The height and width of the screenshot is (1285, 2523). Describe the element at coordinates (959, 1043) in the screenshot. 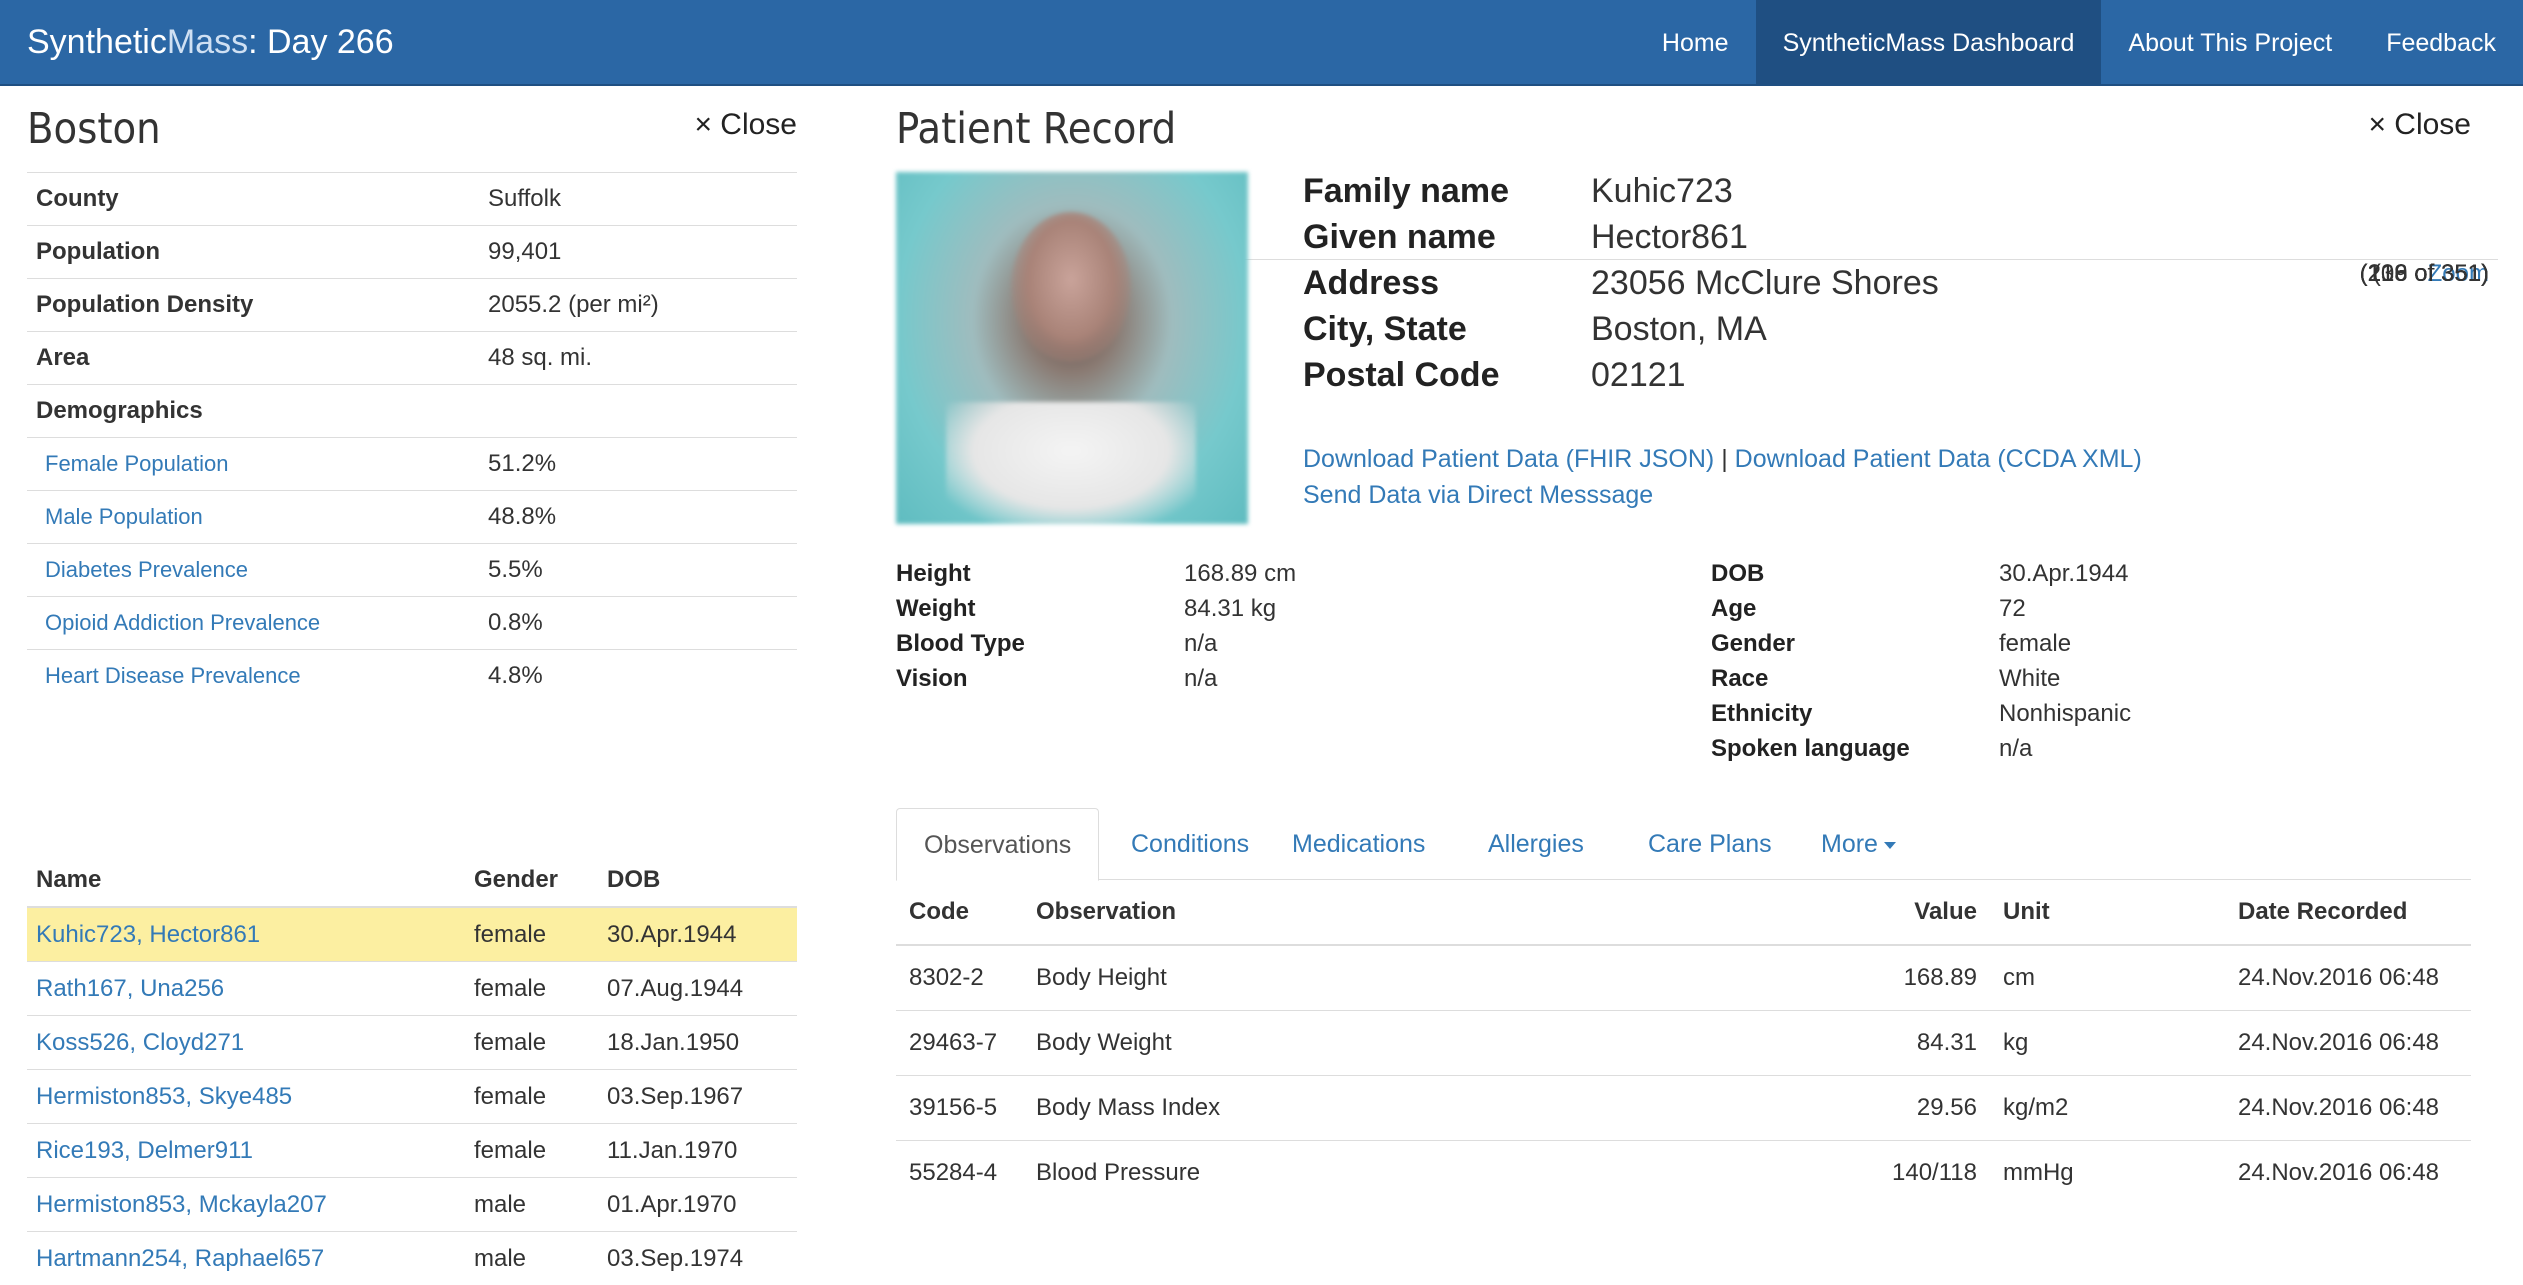

I see `obs-code: 29463-7` at that location.